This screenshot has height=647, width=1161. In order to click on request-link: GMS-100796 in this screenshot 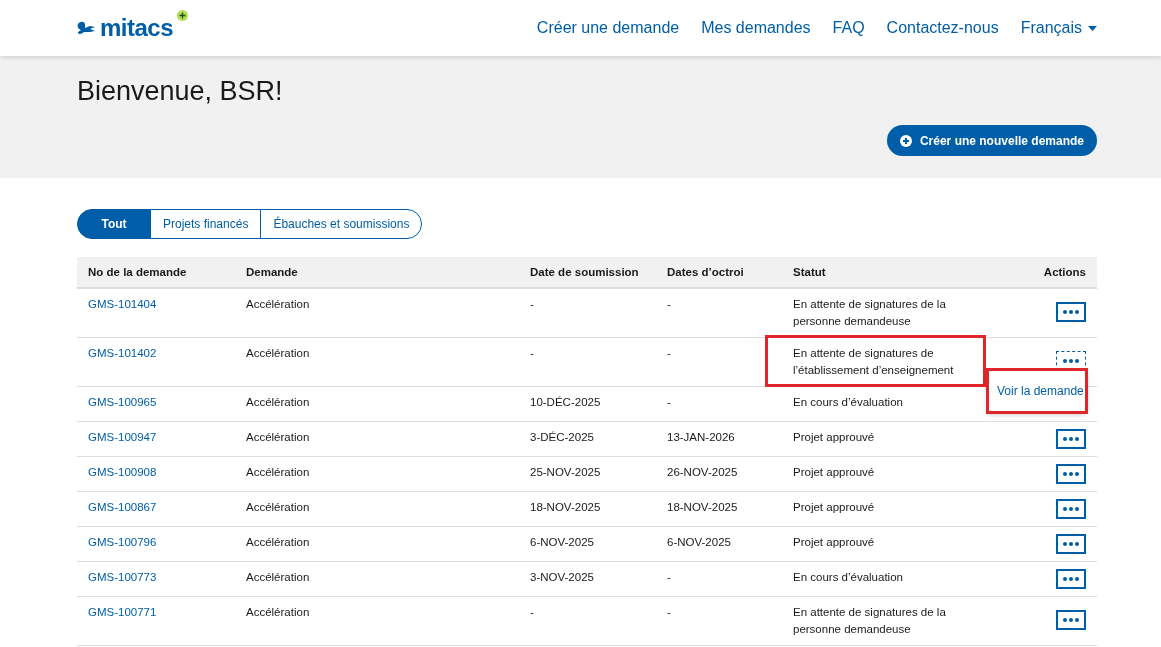, I will do `click(122, 542)`.